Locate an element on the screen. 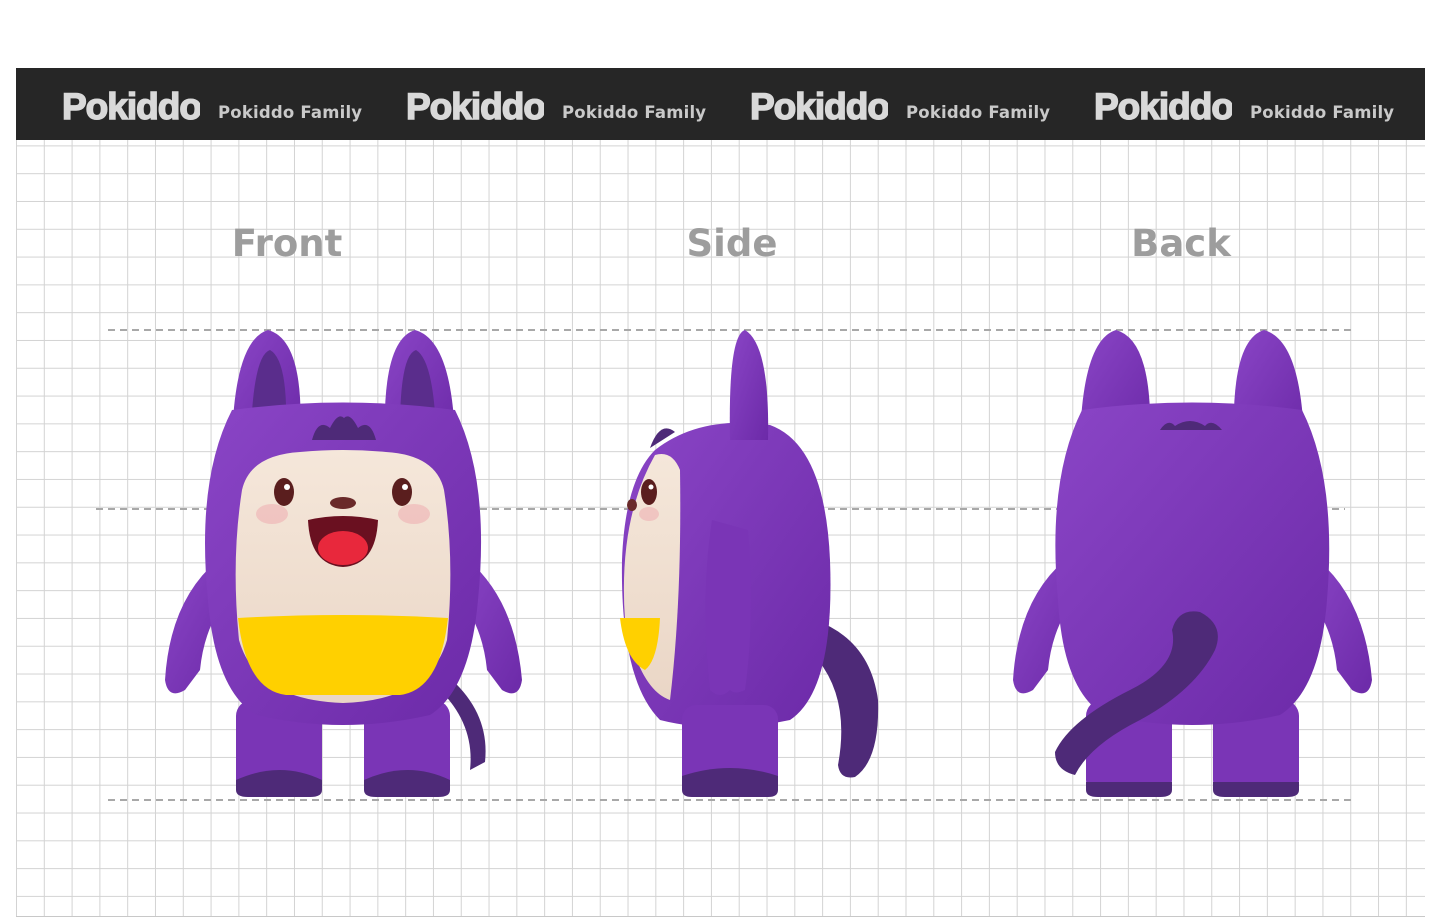 The height and width of the screenshot is (917, 1440). left-eye is located at coordinates (284, 492).